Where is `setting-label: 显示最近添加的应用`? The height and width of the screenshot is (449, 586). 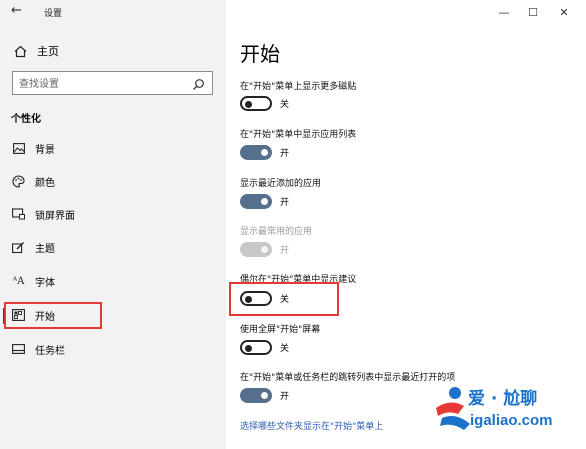
setting-label: 显示最近添加的应用 is located at coordinates (281, 184).